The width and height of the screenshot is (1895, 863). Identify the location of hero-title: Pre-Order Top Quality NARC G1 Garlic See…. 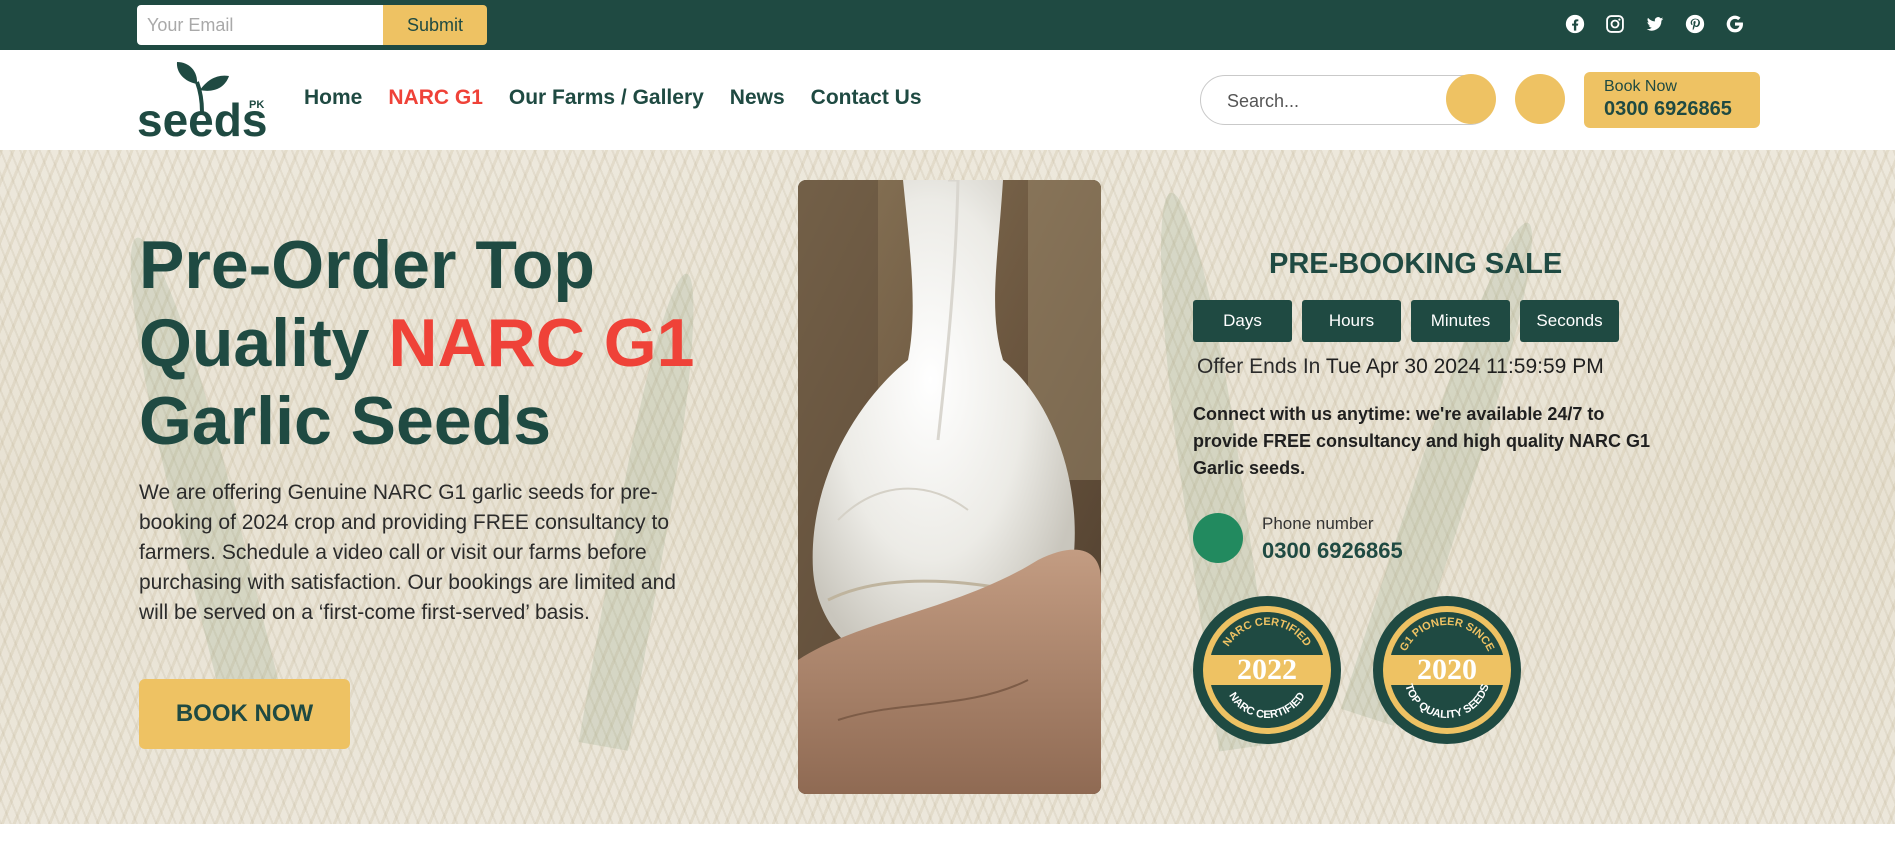
(417, 343).